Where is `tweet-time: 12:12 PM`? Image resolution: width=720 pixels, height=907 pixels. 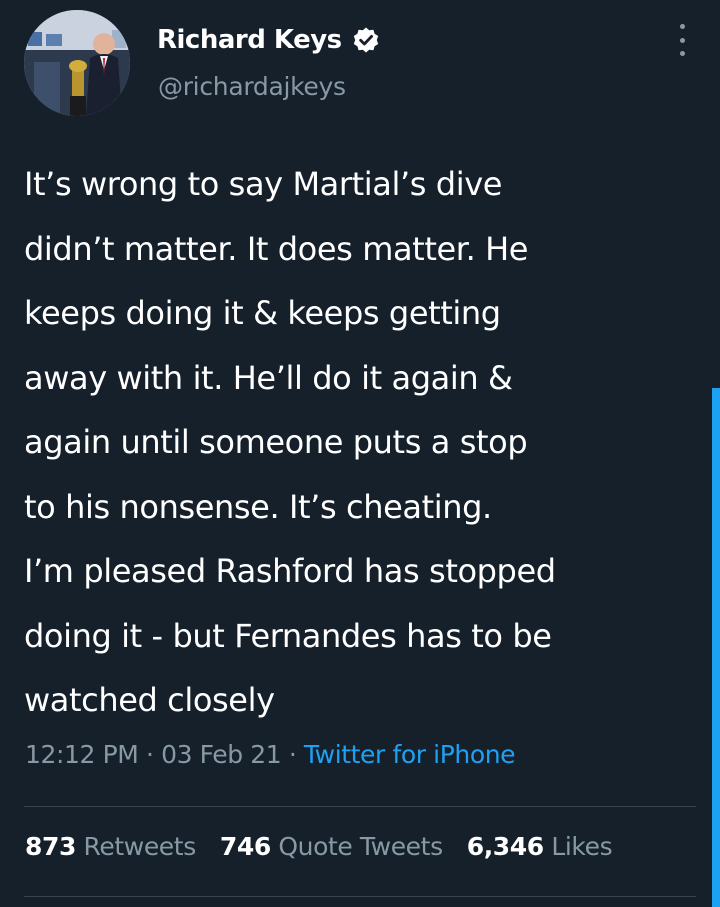 tweet-time: 12:12 PM is located at coordinates (82, 754).